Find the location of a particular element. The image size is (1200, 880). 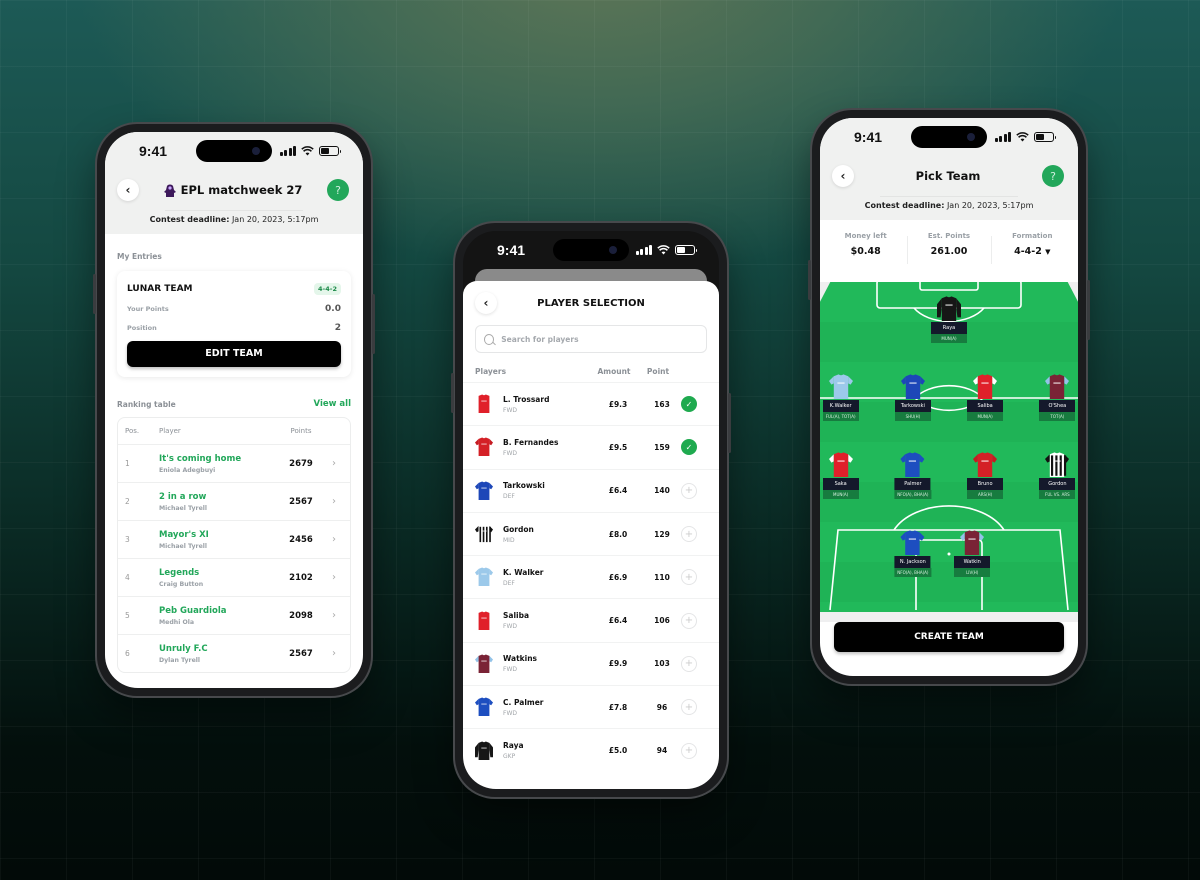

pitch-player-fixture: MUN(A) is located at coordinates (840, 494).